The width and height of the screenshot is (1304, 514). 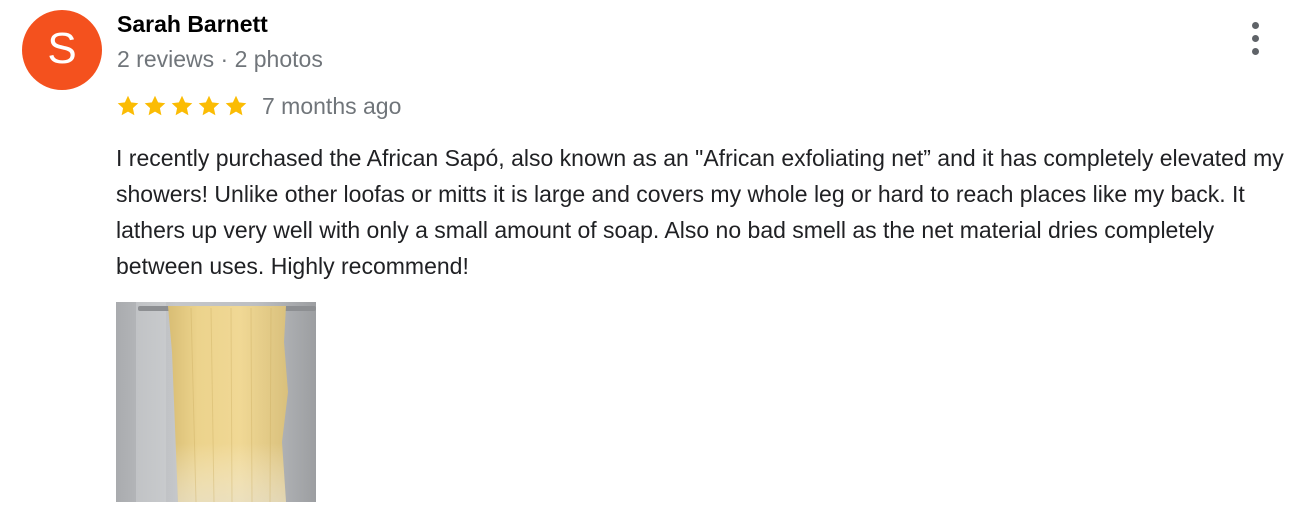 I want to click on avatar-initial: S, so click(x=62, y=48).